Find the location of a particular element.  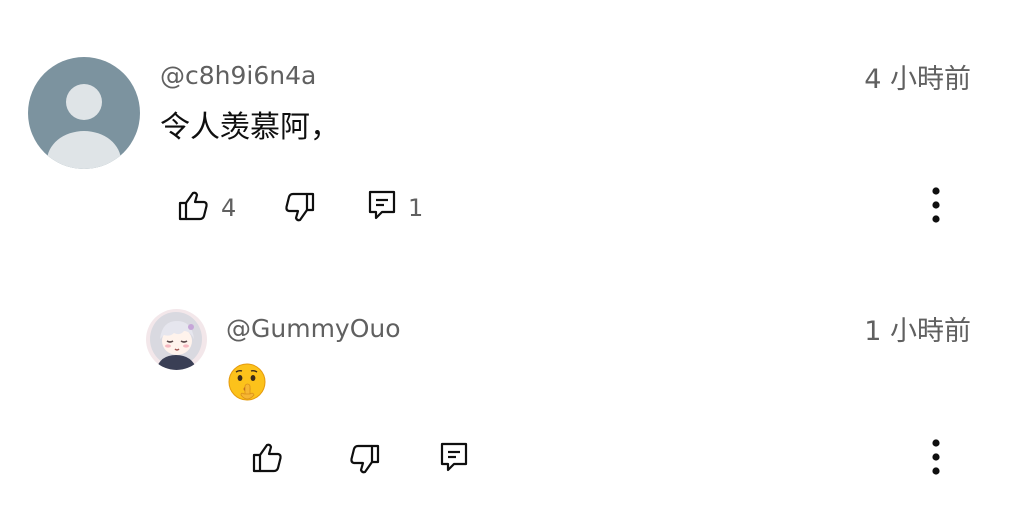

reply-text: 🤫 is located at coordinates (247, 383).